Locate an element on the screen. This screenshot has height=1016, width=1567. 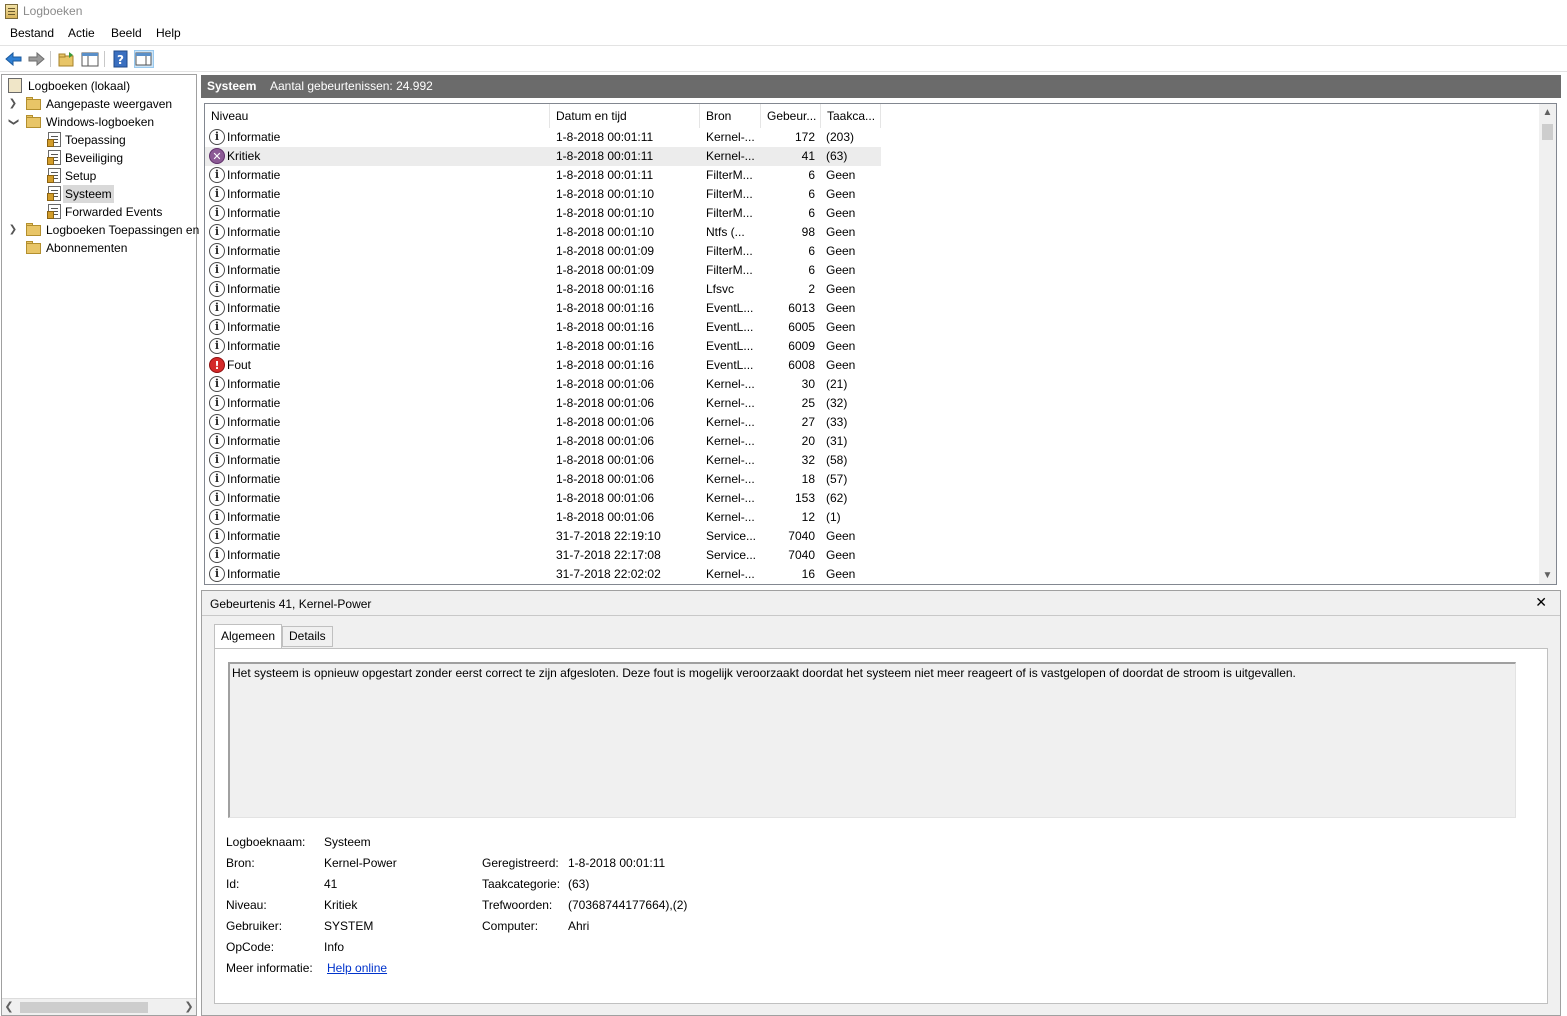
value-user: SYSTEM is located at coordinates (349, 926).